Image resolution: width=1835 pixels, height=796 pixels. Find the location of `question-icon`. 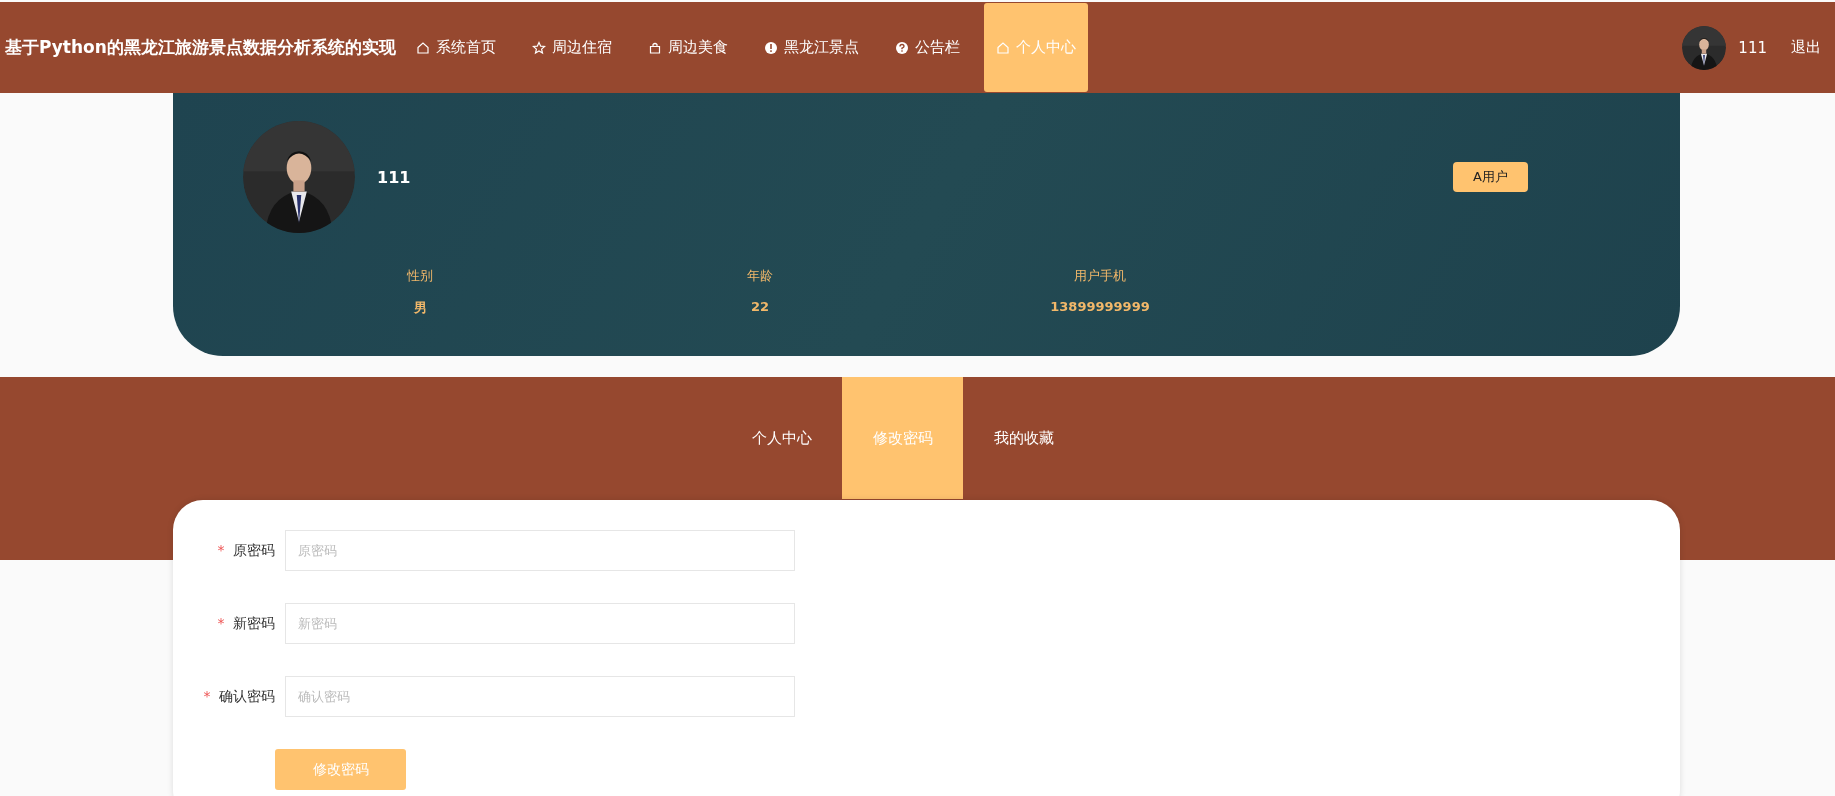

question-icon is located at coordinates (901, 47).